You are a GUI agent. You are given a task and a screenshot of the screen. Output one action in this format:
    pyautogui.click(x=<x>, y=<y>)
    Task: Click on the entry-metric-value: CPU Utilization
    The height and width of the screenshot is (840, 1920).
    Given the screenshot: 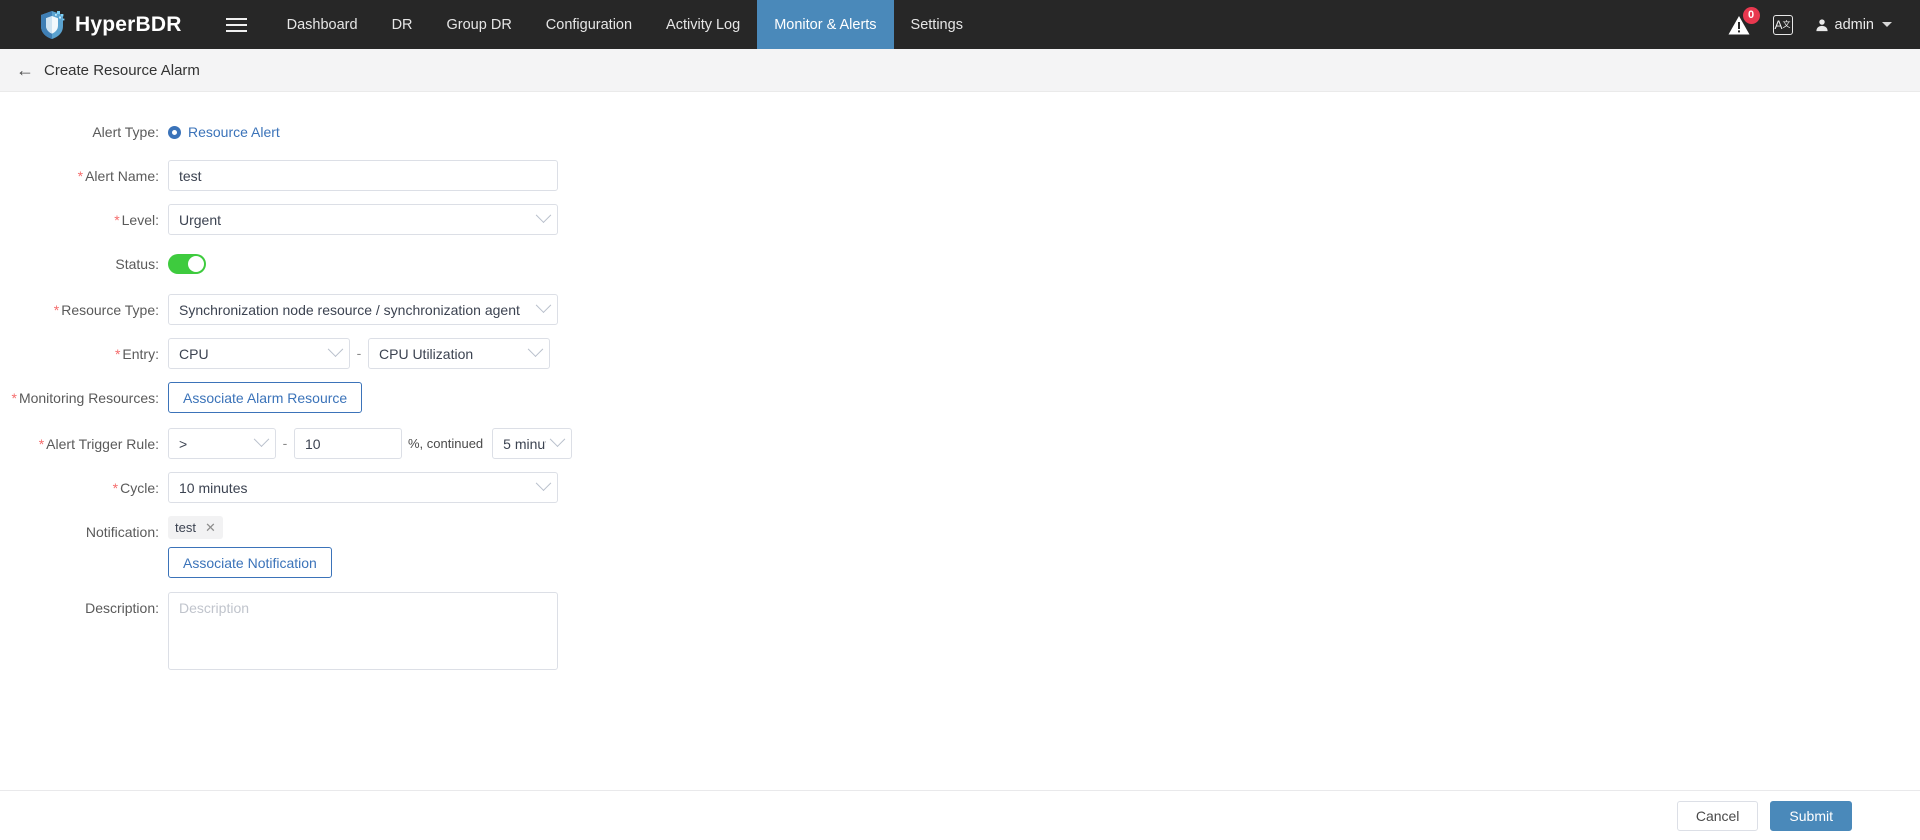 What is the action you would take?
    pyautogui.click(x=426, y=353)
    